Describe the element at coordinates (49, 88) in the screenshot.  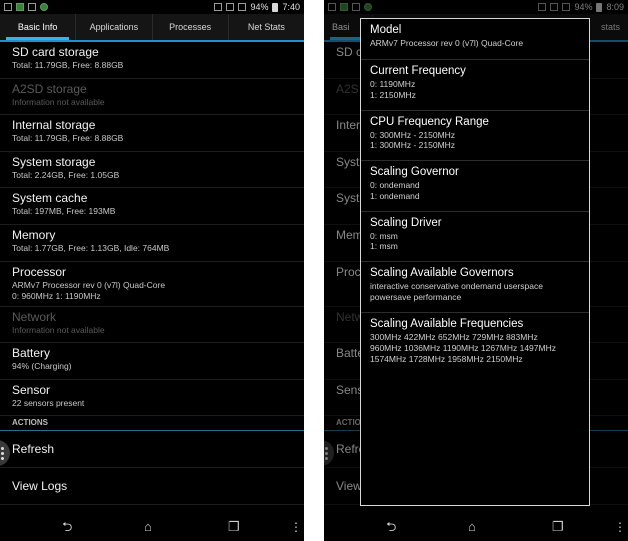
I see `item-title: A2SD storage` at that location.